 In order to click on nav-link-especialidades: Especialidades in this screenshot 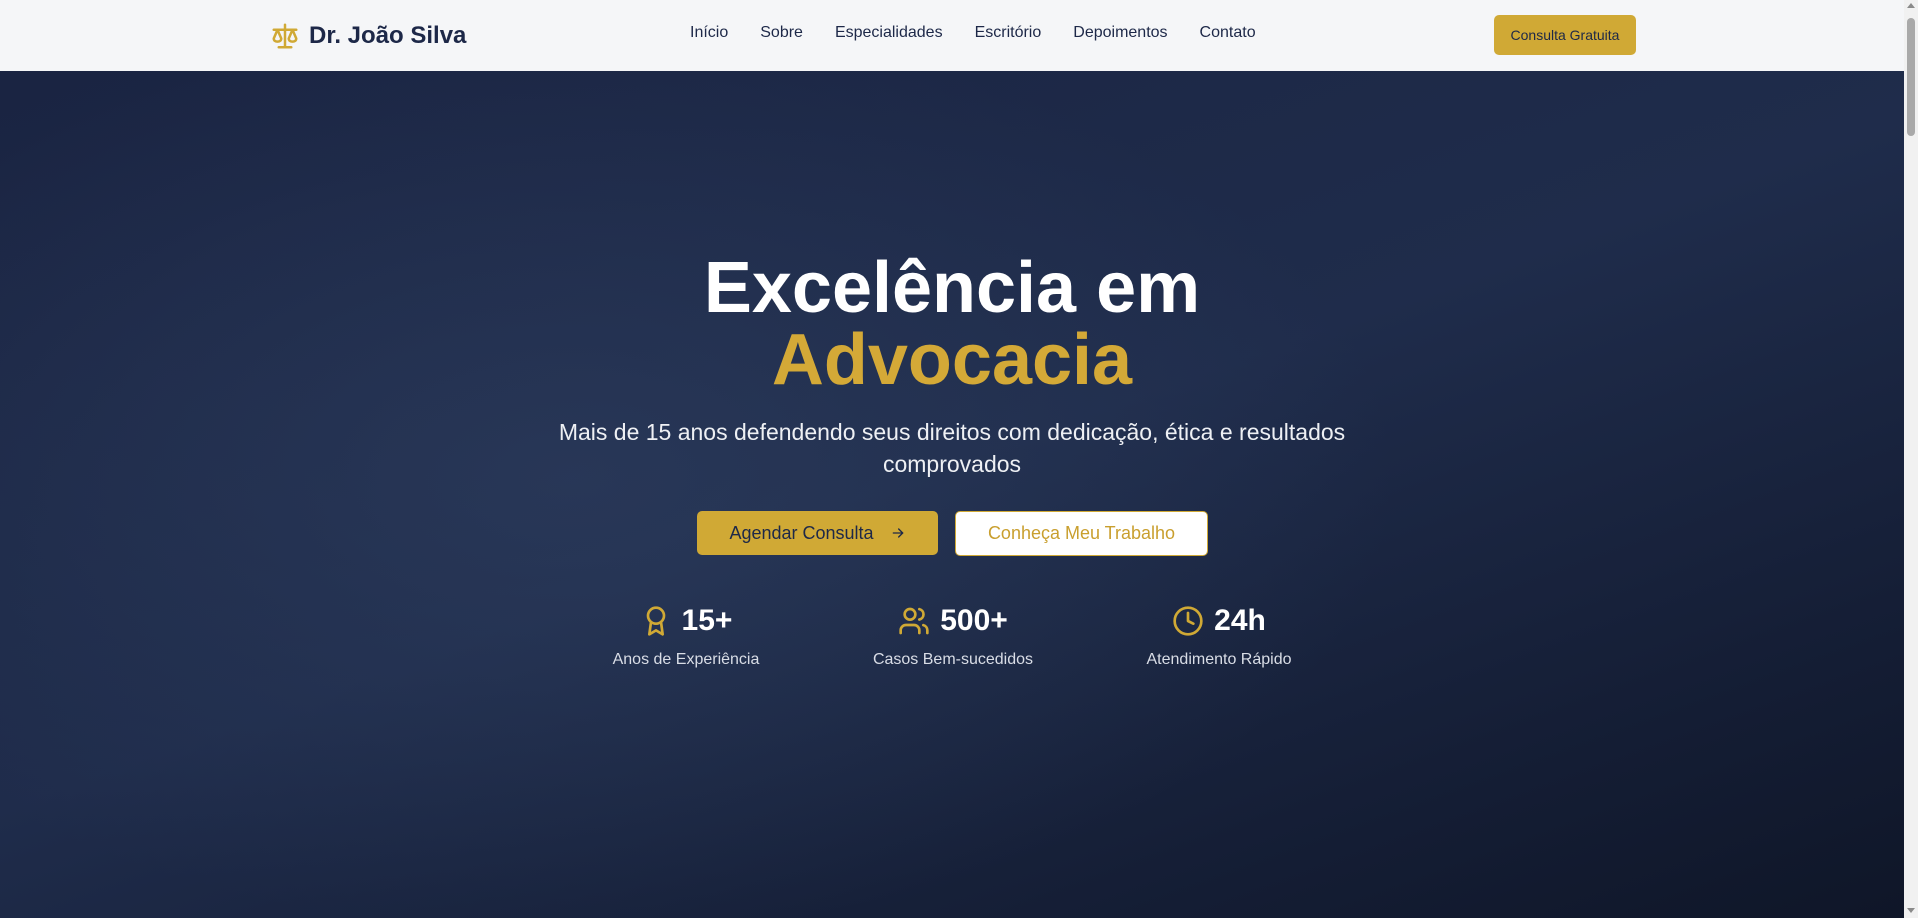, I will do `click(889, 33)`.